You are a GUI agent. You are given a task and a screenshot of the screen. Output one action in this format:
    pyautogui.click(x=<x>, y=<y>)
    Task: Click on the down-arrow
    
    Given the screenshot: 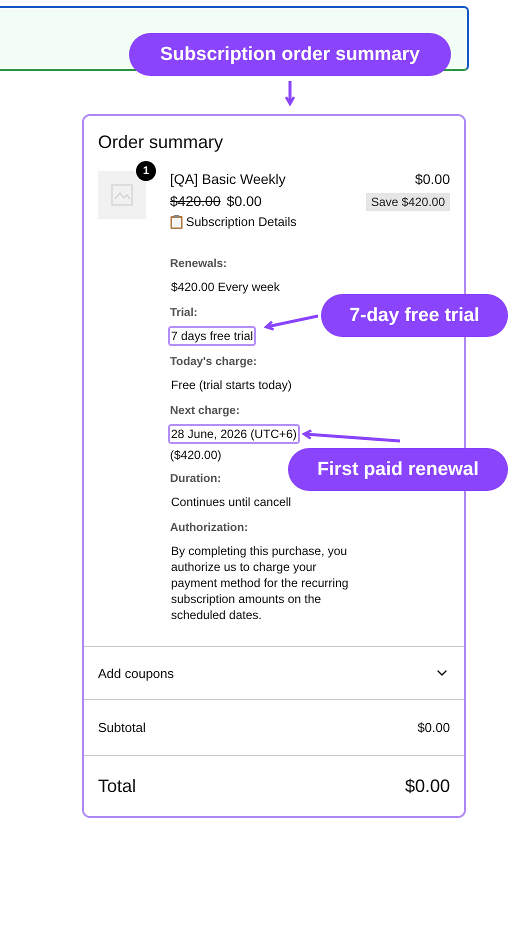 What is the action you would take?
    pyautogui.click(x=290, y=93)
    